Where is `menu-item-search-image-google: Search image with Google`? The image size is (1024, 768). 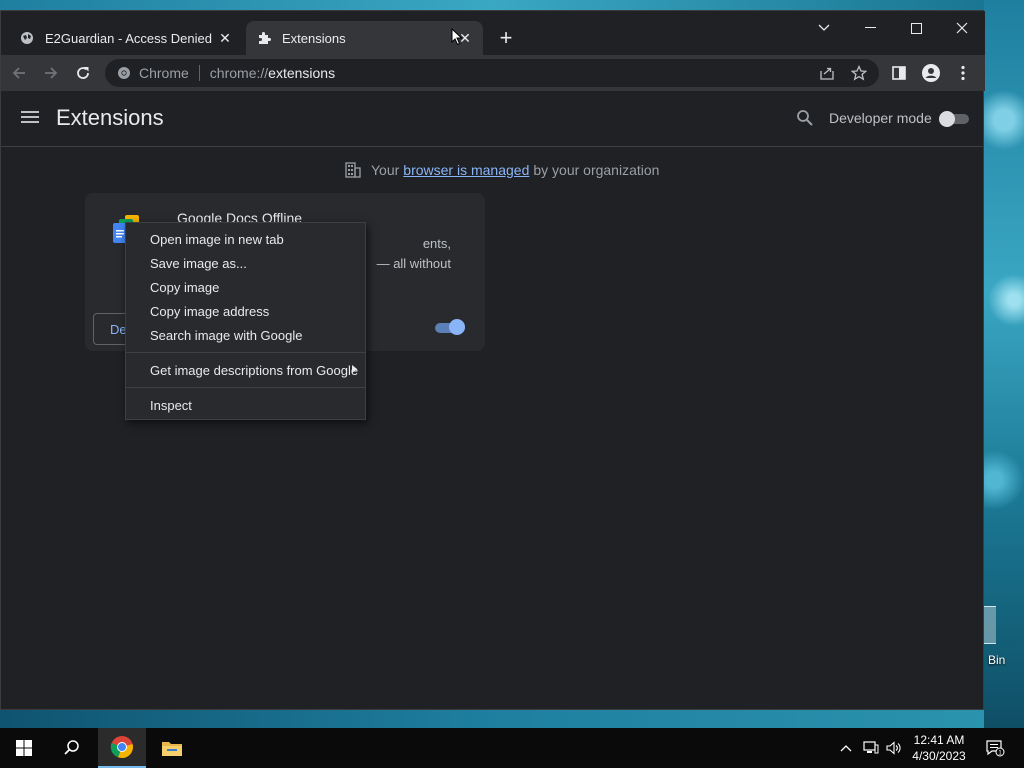
menu-item-search-image-google: Search image with Google is located at coordinates (245, 335).